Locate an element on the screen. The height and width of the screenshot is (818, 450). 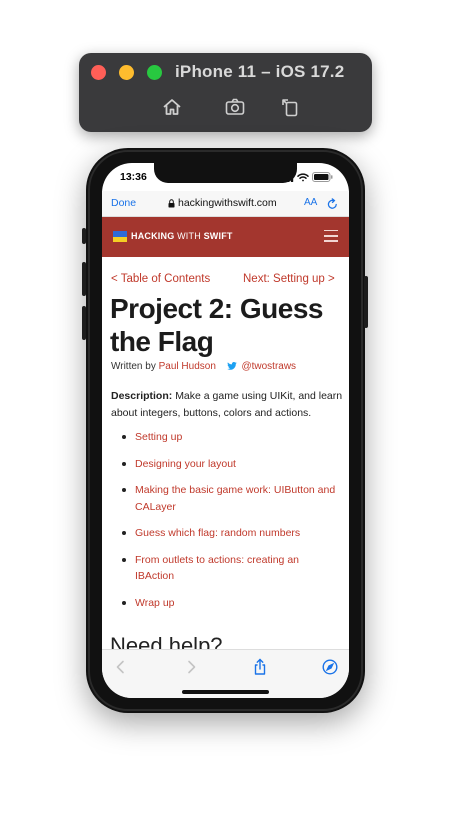
menu-button is located at coordinates (331, 236).